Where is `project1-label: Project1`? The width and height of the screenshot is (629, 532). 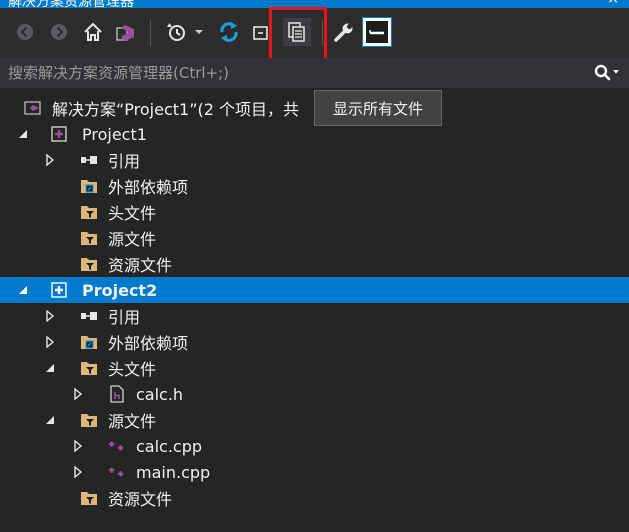
project1-label: Project1 is located at coordinates (114, 134).